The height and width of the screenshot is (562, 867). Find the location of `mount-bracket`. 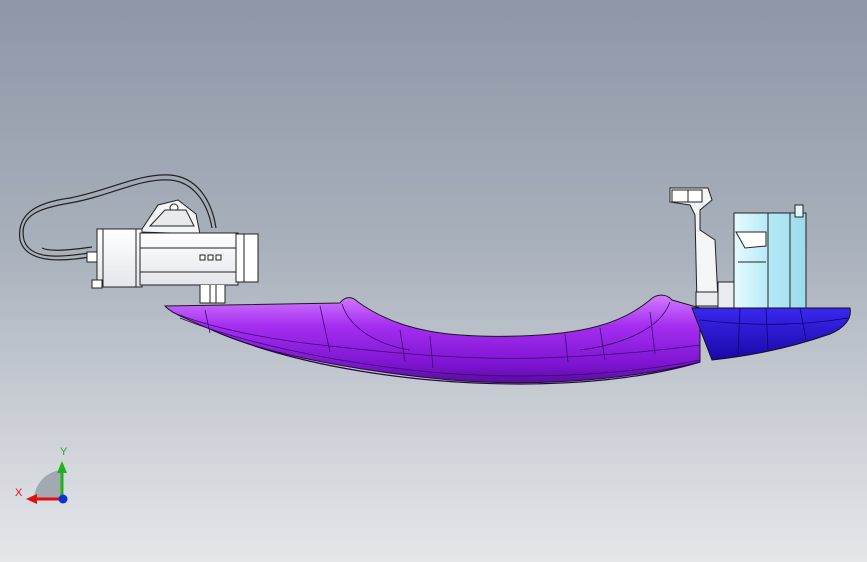

mount-bracket is located at coordinates (170, 217).